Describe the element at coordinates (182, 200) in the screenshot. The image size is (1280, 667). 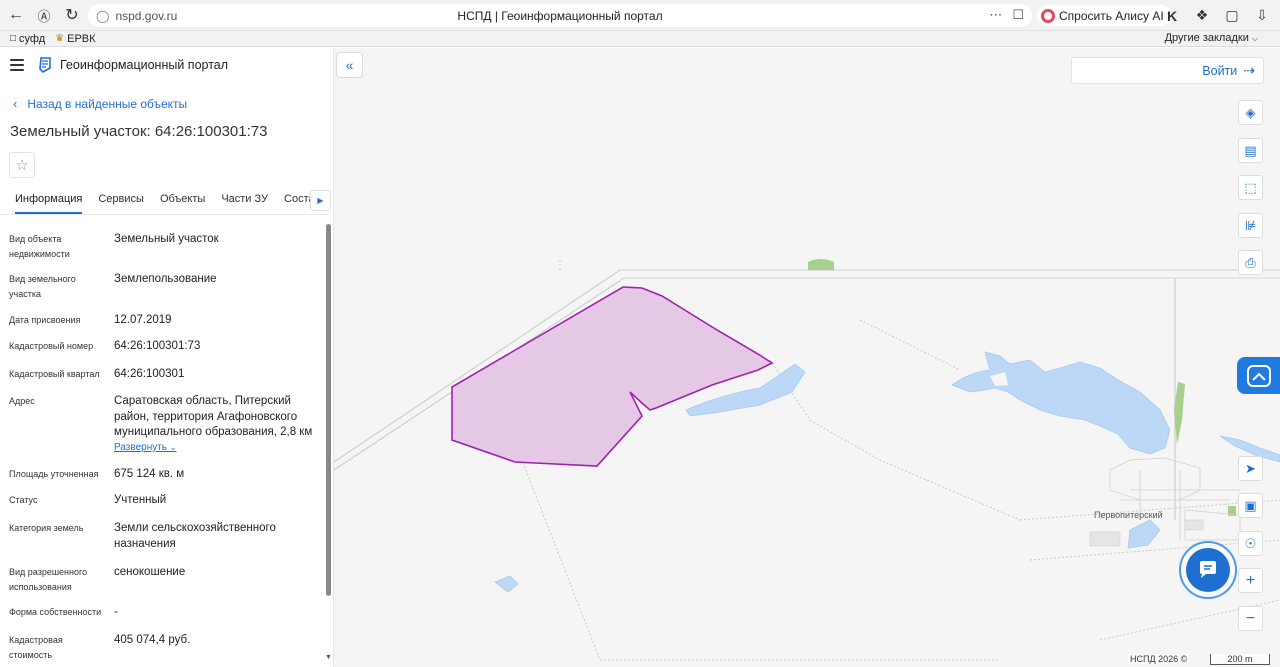
I see `tab-objects: Объекты` at that location.